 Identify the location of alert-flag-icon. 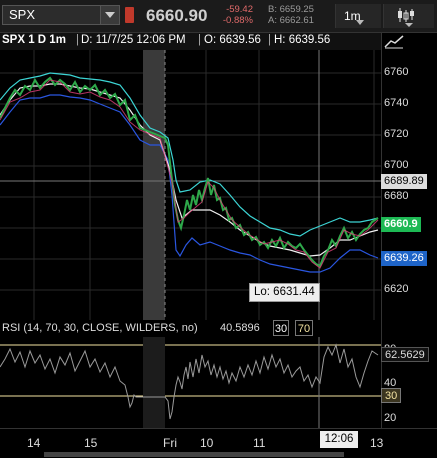
(129, 15).